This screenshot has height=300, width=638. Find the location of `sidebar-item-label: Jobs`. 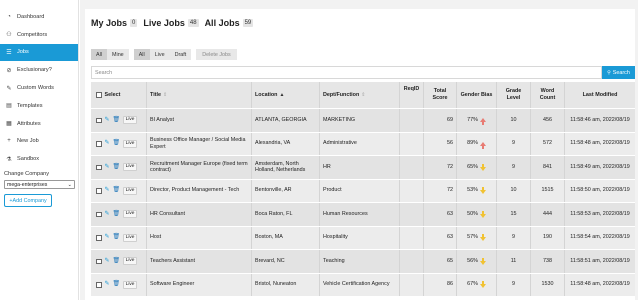

sidebar-item-label: Jobs is located at coordinates (23, 52).